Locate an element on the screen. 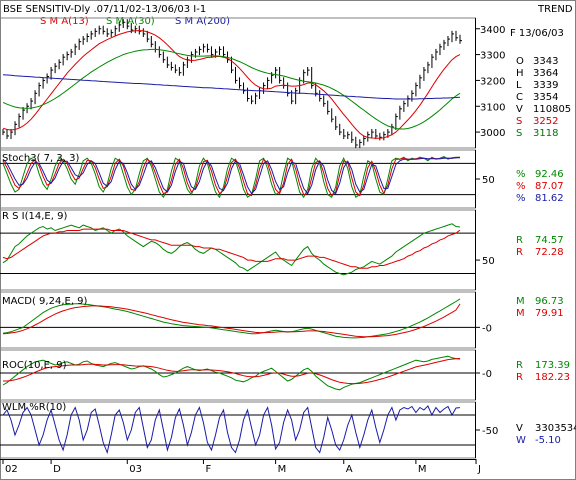 This screenshot has height=480, width=576. info-date: F 13/06/03 is located at coordinates (537, 33).